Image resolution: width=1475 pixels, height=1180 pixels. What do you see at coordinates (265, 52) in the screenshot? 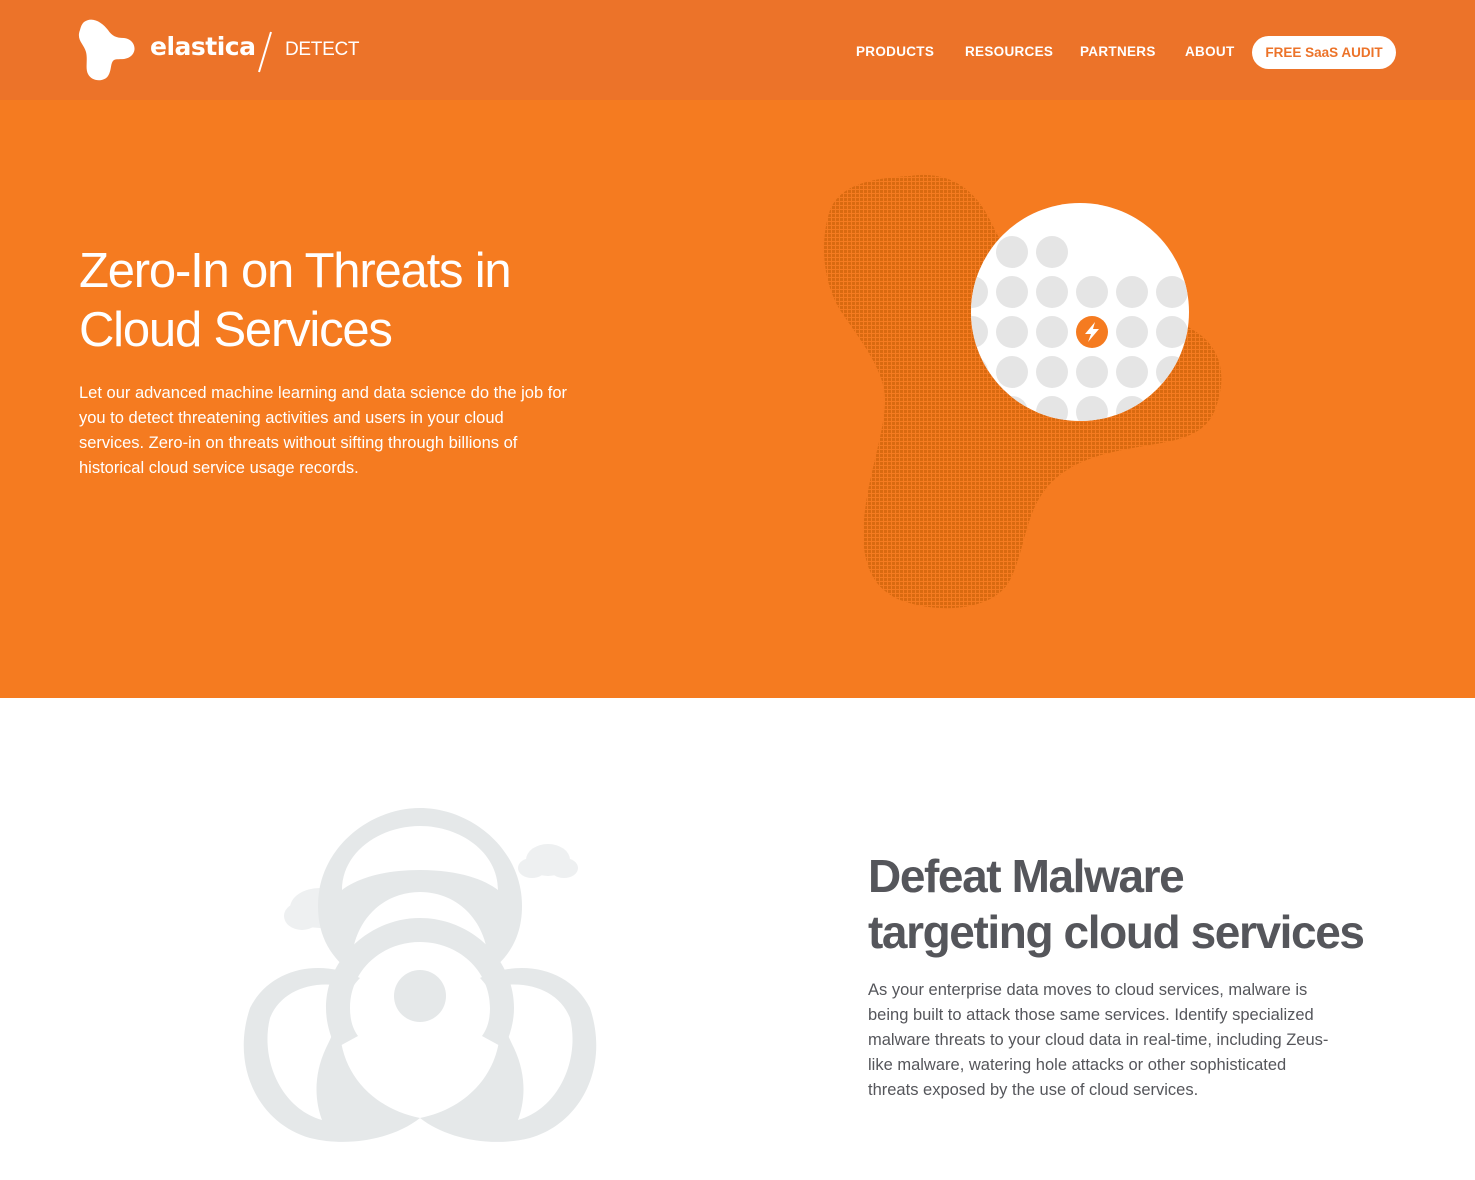
I see `logo-divider` at bounding box center [265, 52].